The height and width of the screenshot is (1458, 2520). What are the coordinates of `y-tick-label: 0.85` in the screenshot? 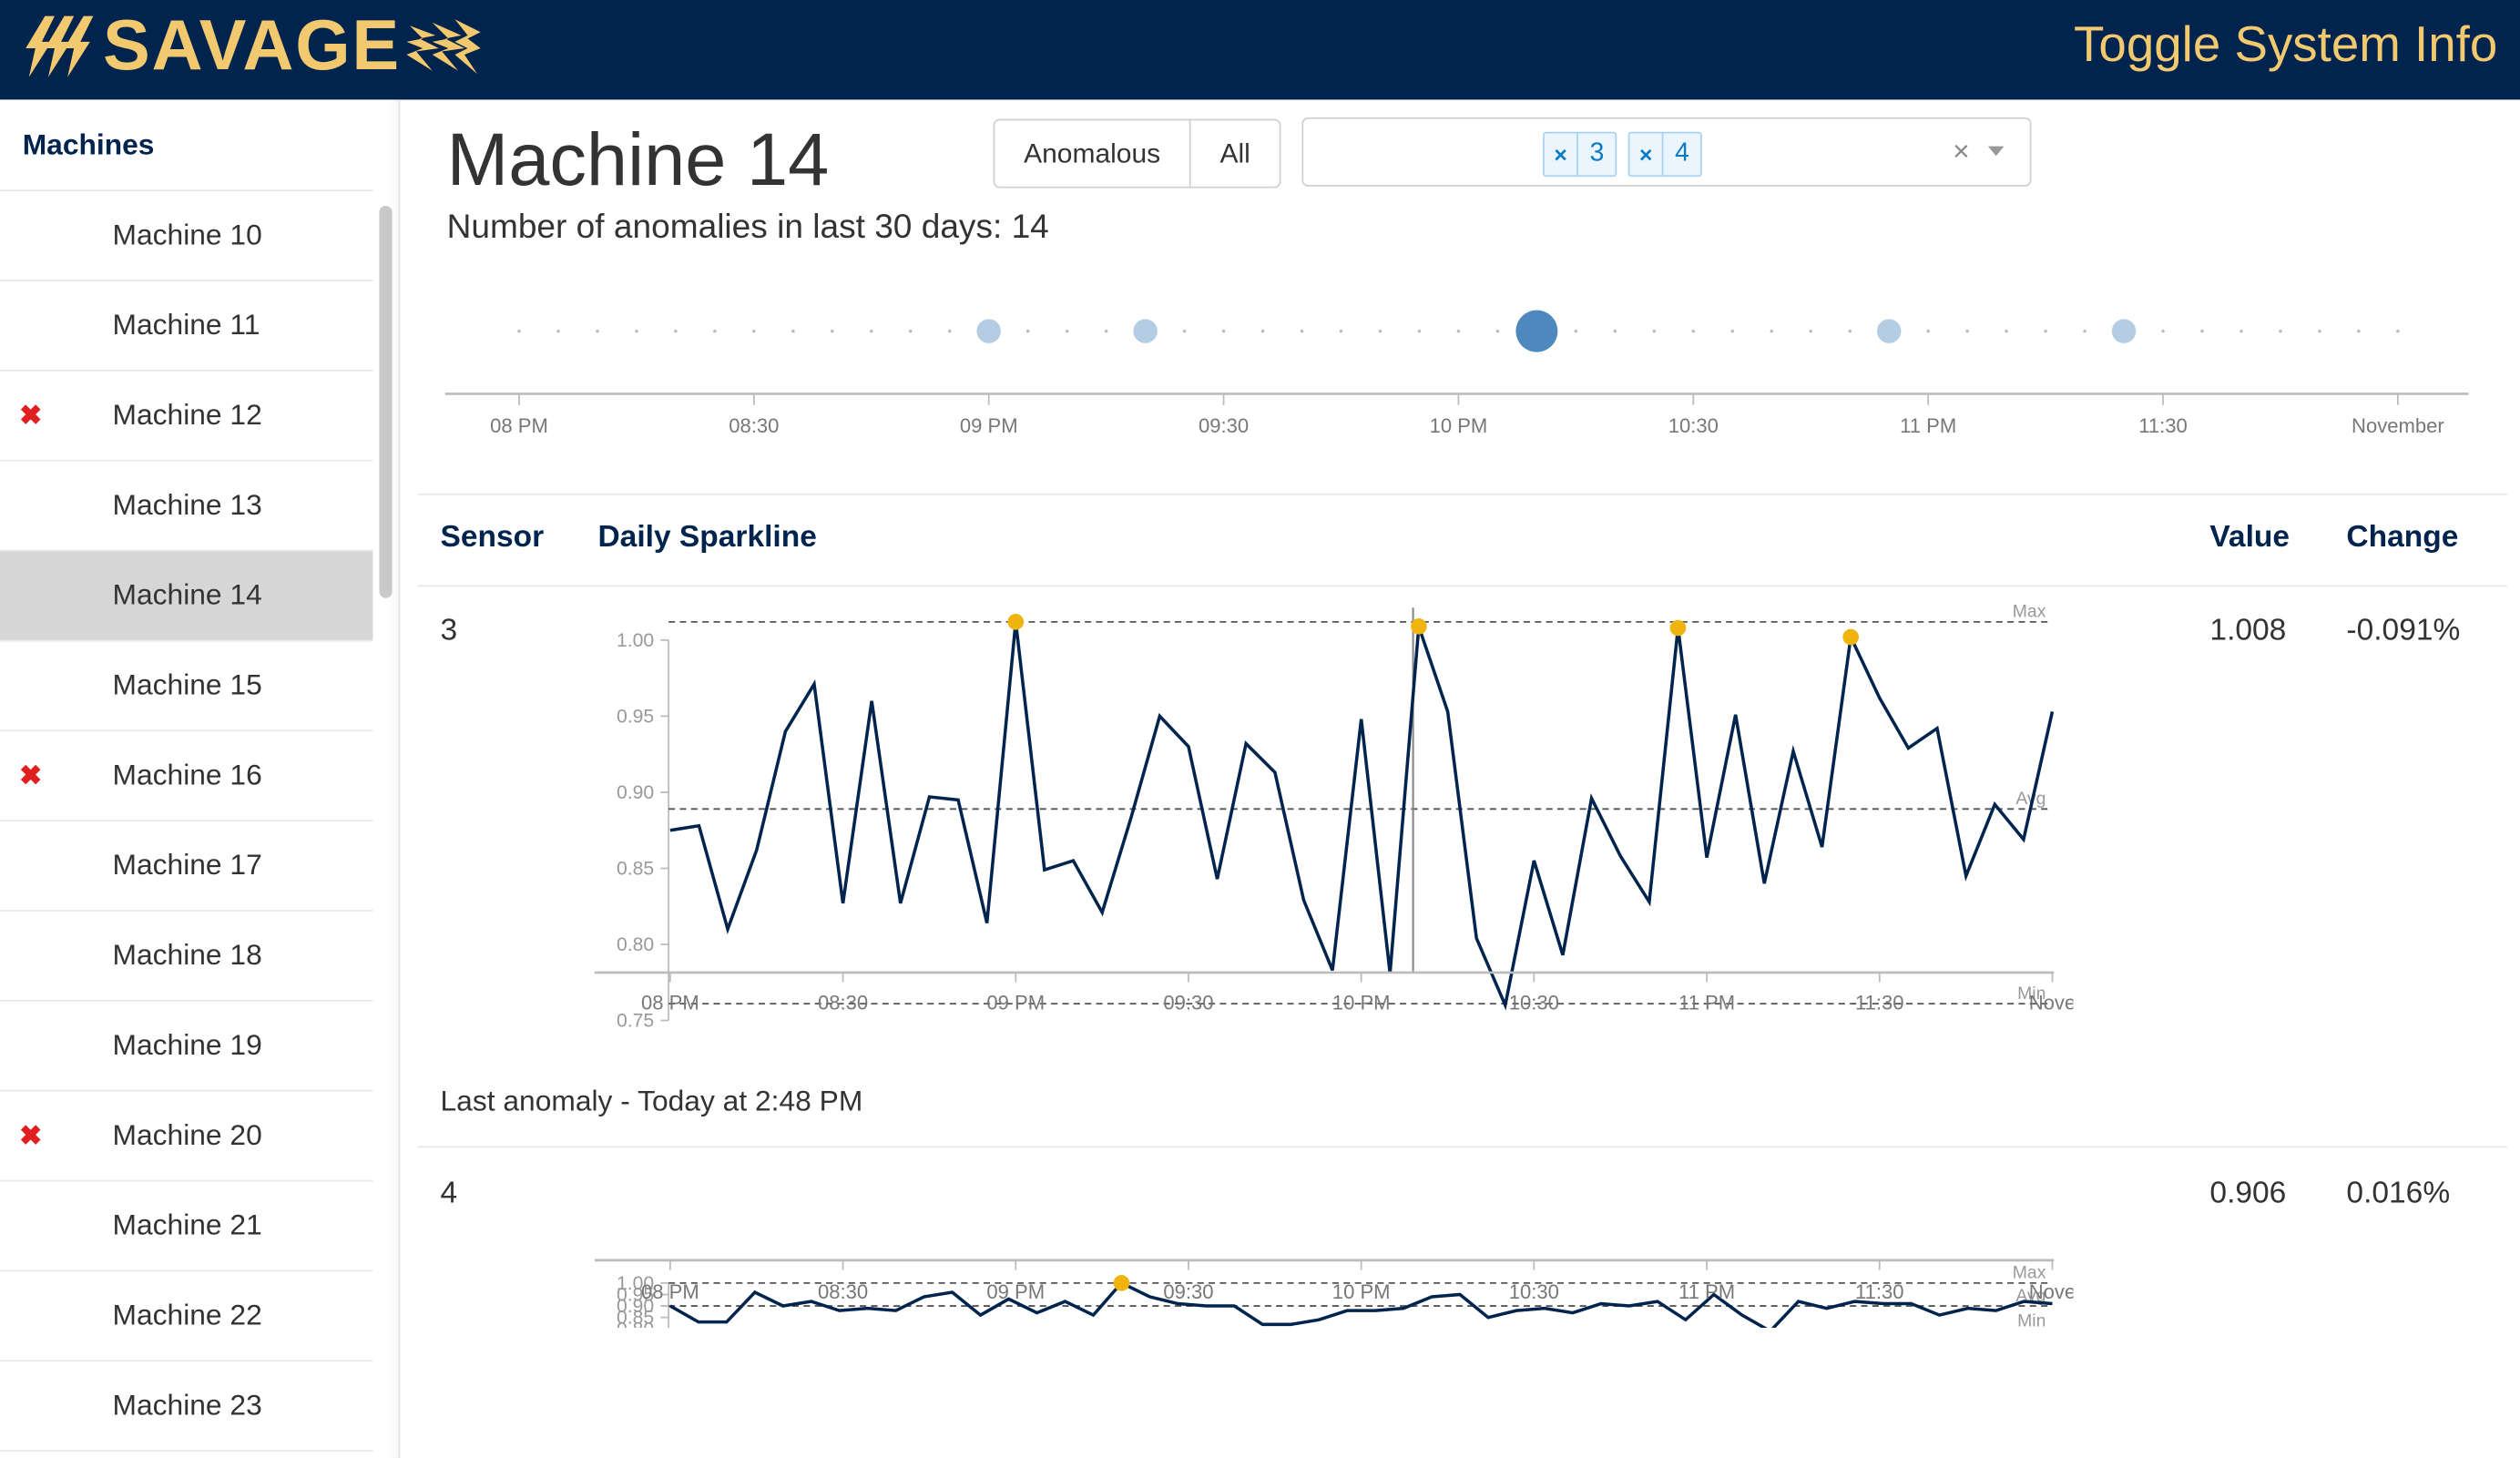 It's located at (636, 869).